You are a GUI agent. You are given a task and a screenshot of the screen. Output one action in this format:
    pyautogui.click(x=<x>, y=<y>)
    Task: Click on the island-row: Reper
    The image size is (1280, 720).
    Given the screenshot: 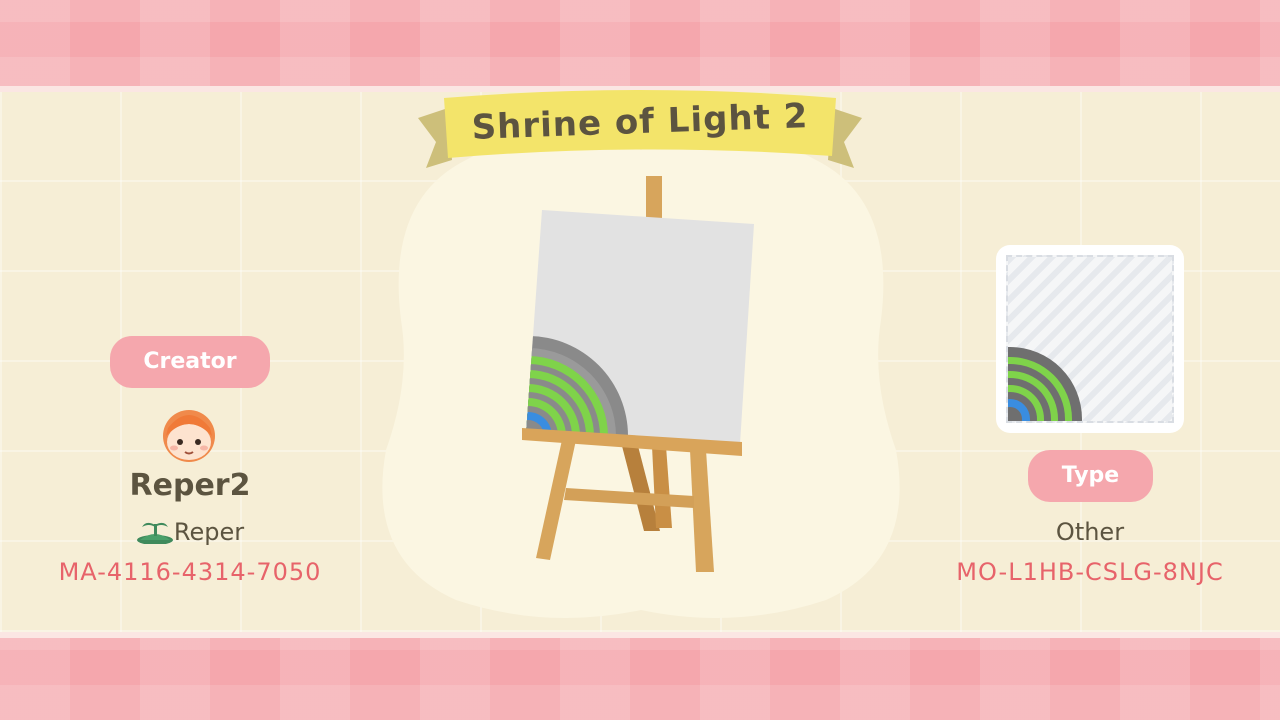 What is the action you would take?
    pyautogui.click(x=190, y=532)
    